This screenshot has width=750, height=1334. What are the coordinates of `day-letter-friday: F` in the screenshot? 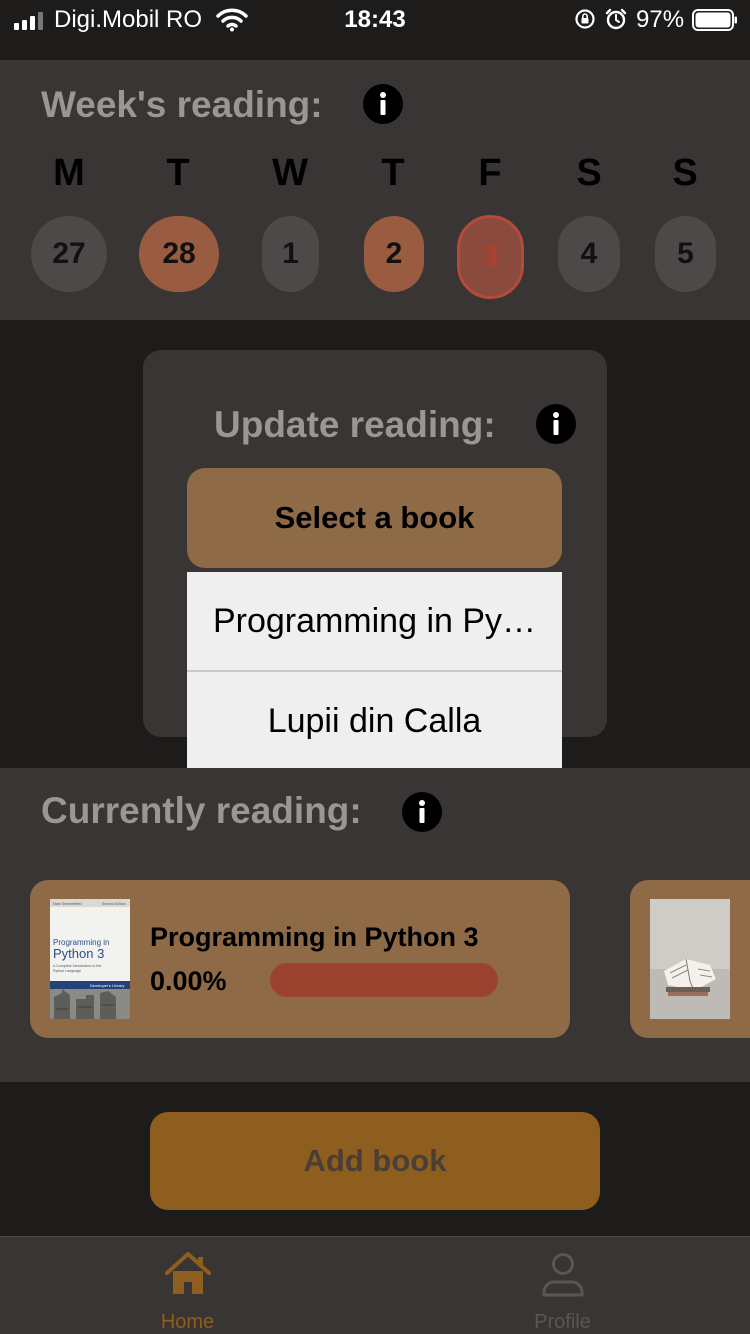 It's located at (490, 173).